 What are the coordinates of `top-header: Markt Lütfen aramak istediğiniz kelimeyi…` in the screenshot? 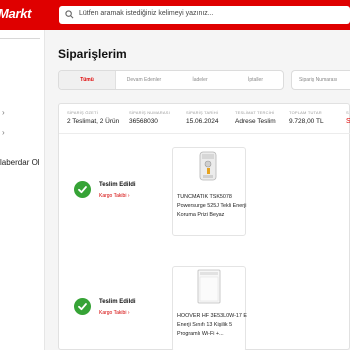 It's located at (175, 15).